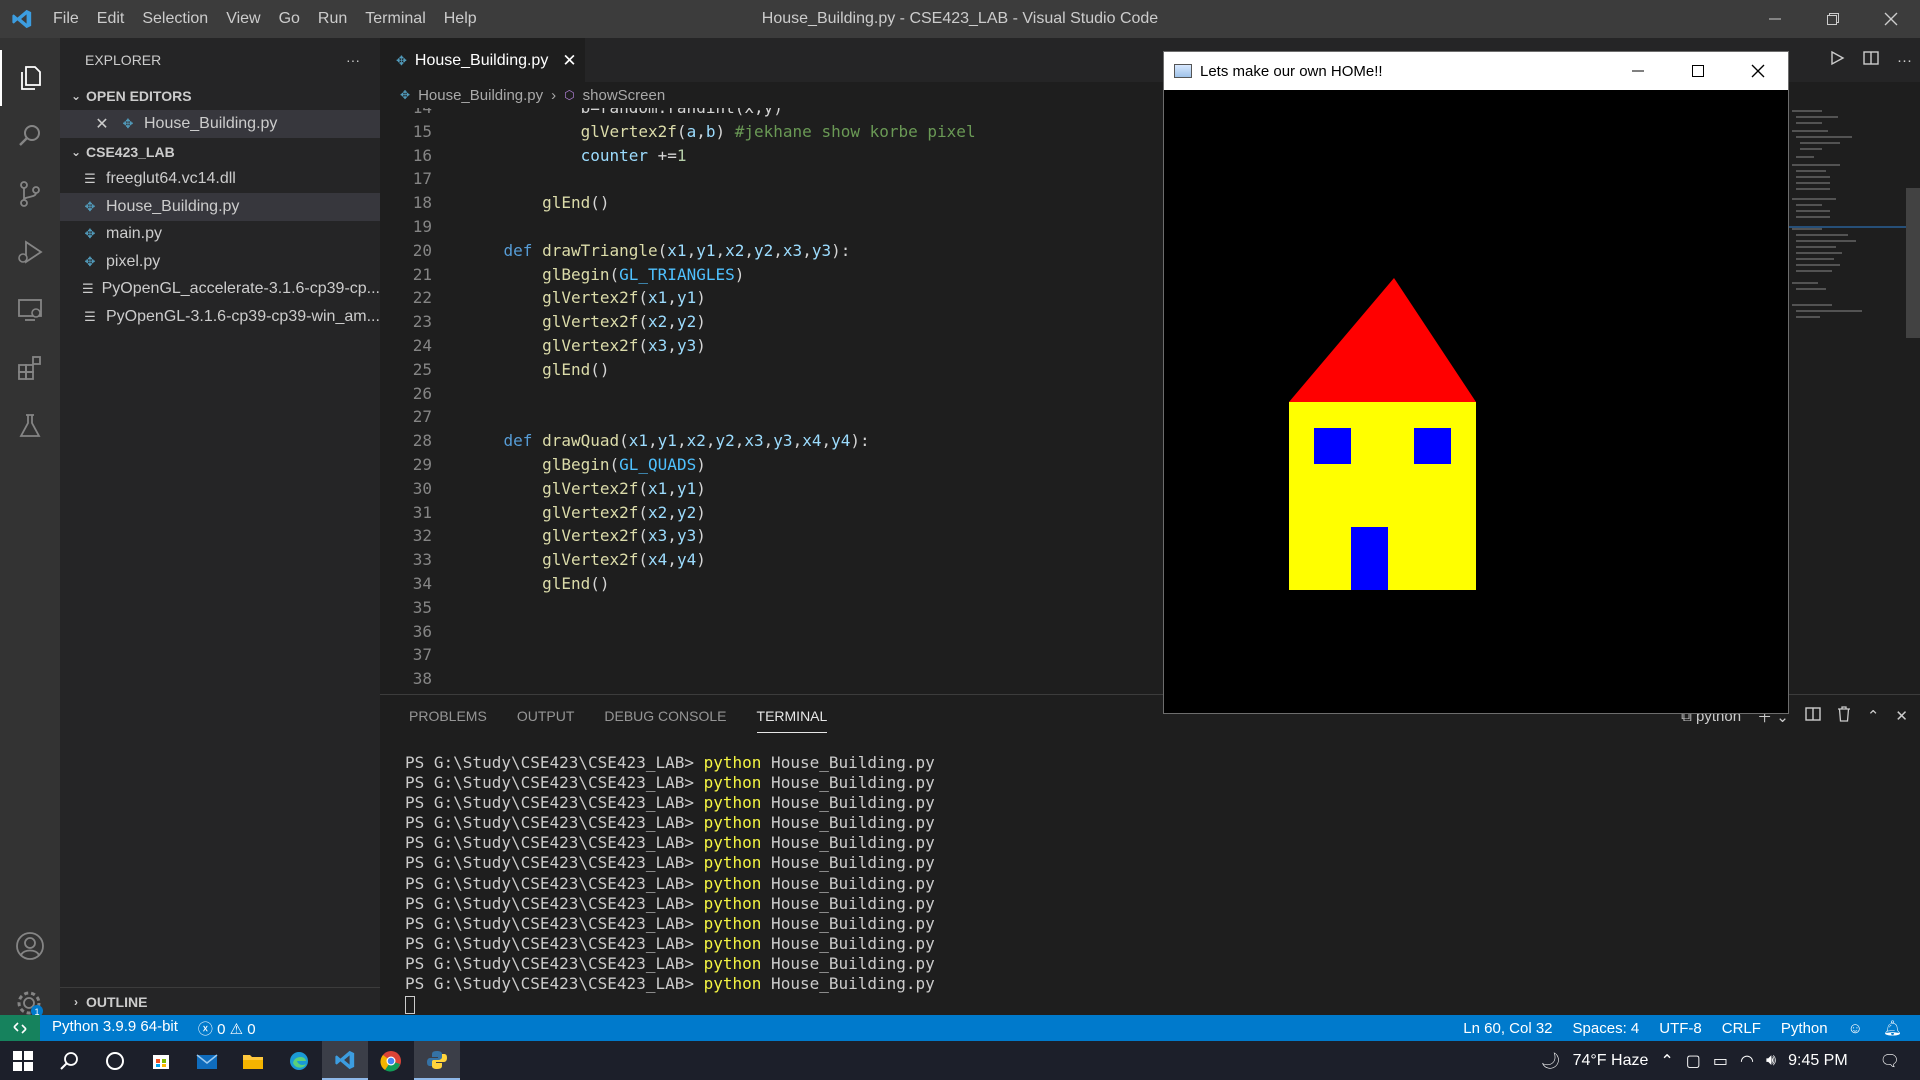 The image size is (1920, 1080). Describe the element at coordinates (554, 984) in the screenshot. I see `terminal-prompt: PS G:\Study\CSE423\CSE423_LAB>` at that location.